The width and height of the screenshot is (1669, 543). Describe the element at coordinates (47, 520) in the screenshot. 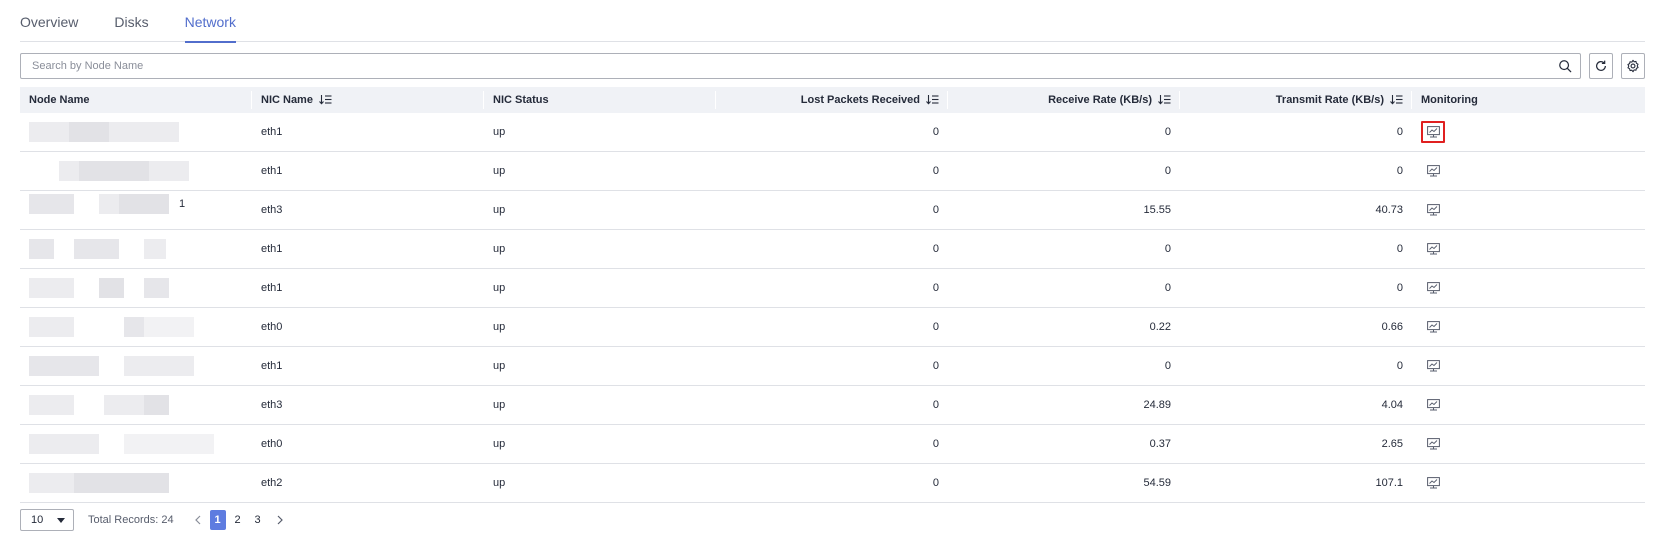

I see `page-size-select: 10` at that location.